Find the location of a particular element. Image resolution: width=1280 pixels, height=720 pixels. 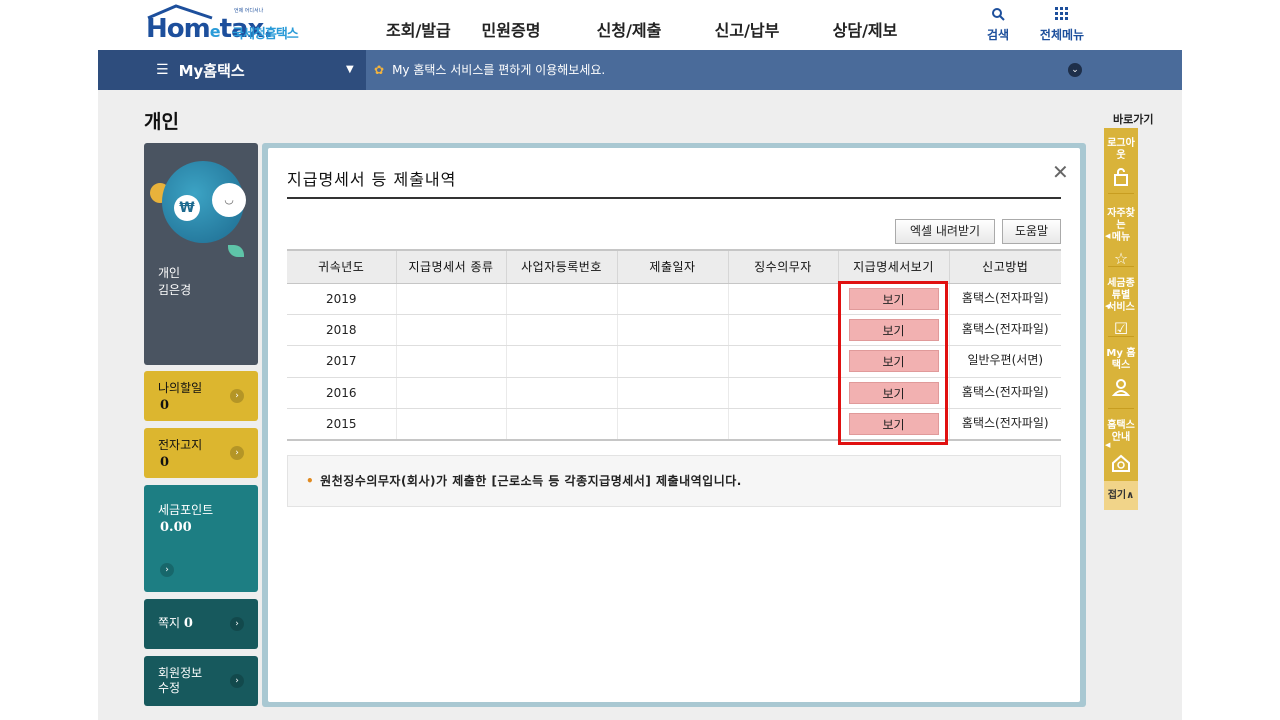

hamburger-icon: ☰ is located at coordinates (162, 70).